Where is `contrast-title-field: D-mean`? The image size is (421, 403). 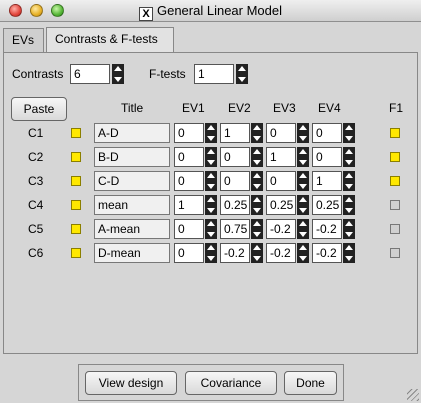
contrast-title-field: D-mean is located at coordinates (132, 253).